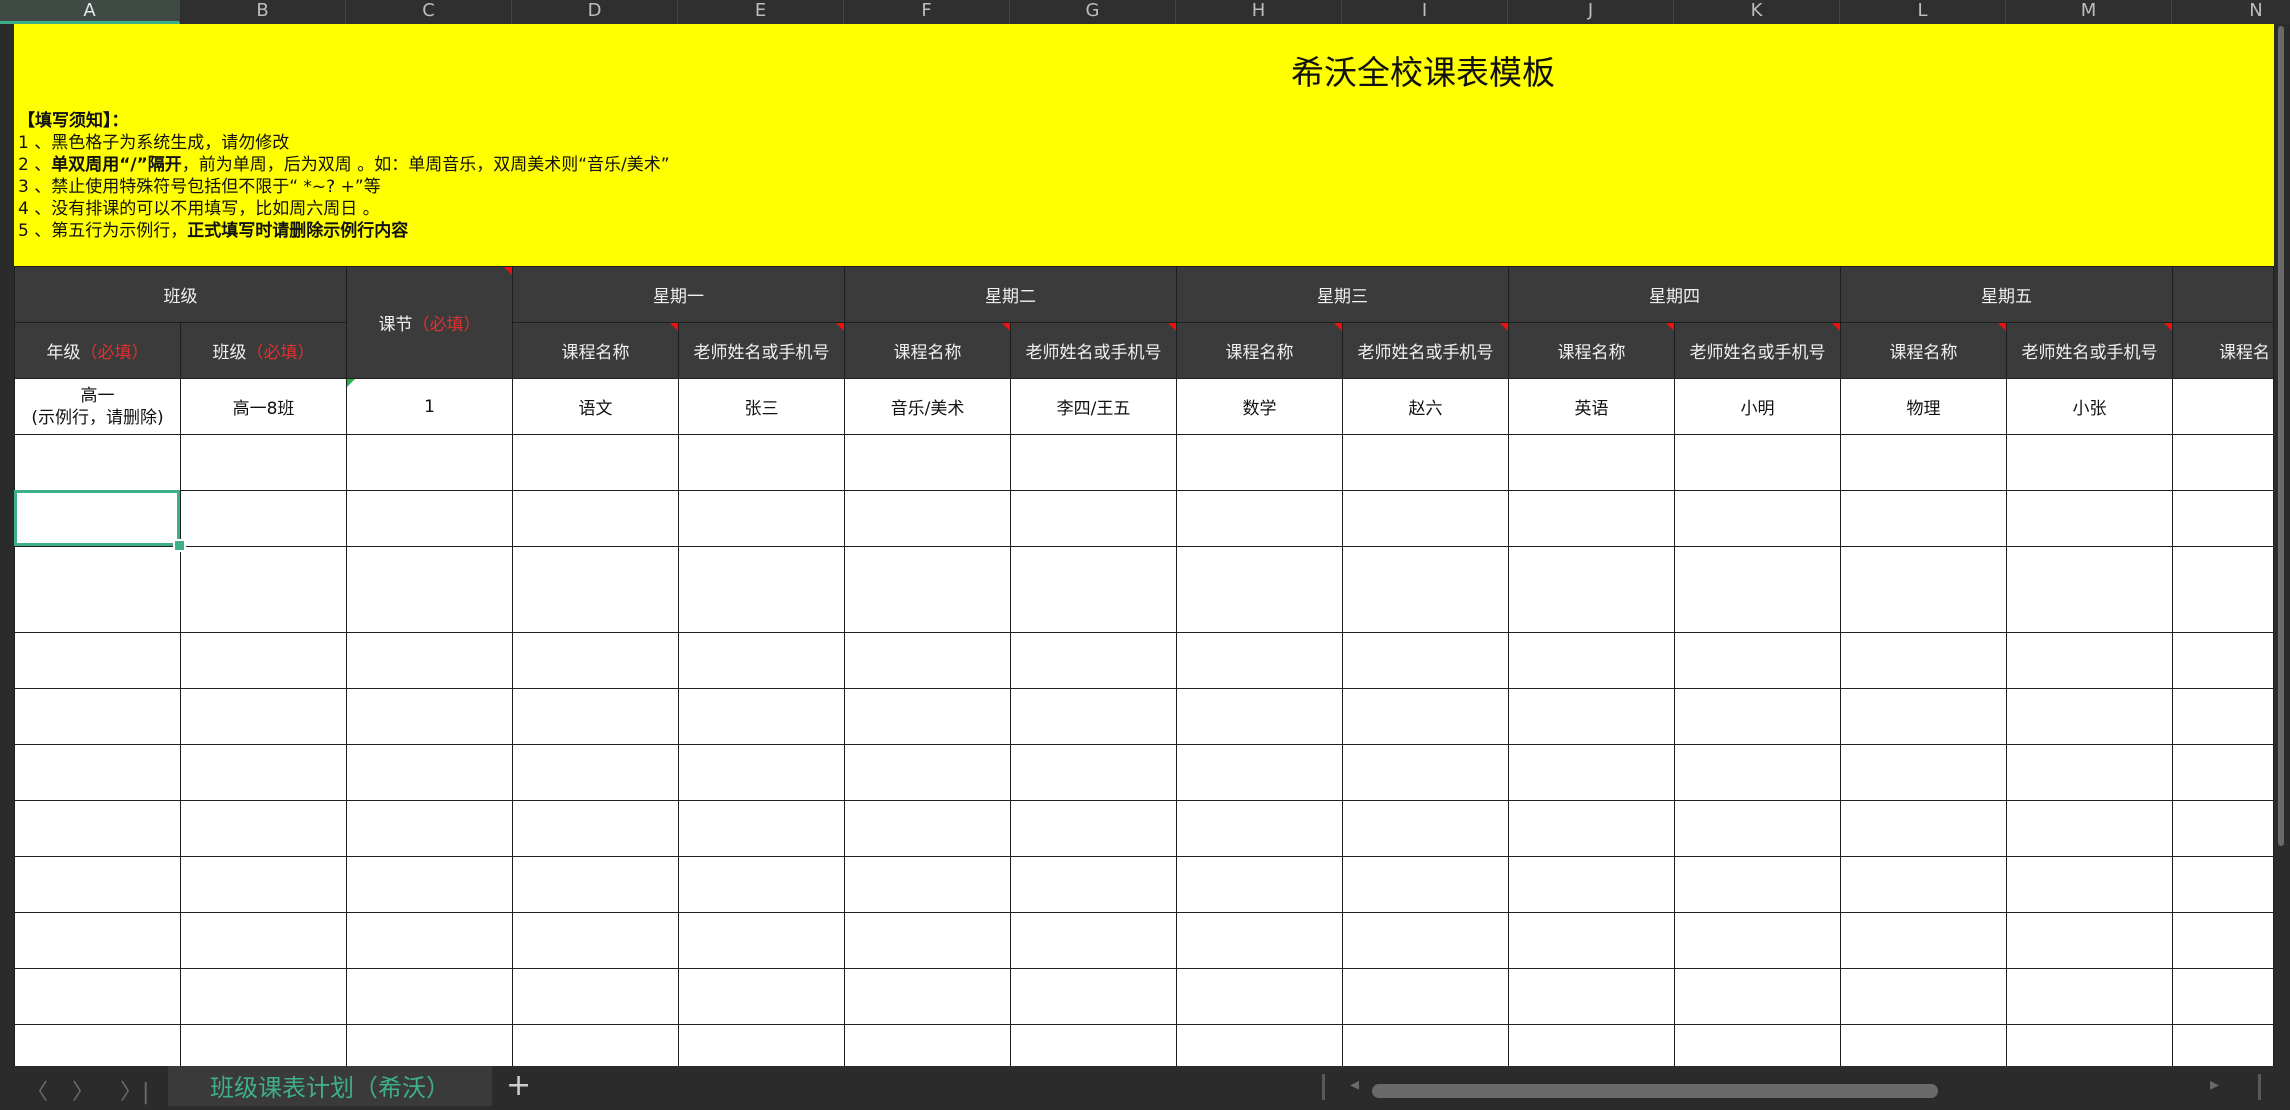 This screenshot has width=2290, height=1110. Describe the element at coordinates (263, 406) in the screenshot. I see `example-class-cell: 高一8班` at that location.